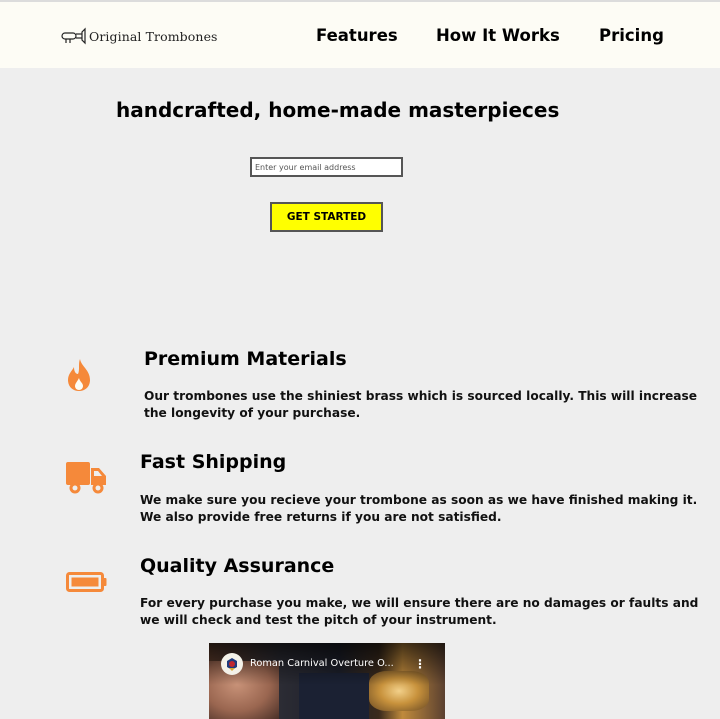 The height and width of the screenshot is (719, 720). What do you see at coordinates (338, 110) in the screenshot?
I see `hero-title: handcrafted, home-made masterpieces` at bounding box center [338, 110].